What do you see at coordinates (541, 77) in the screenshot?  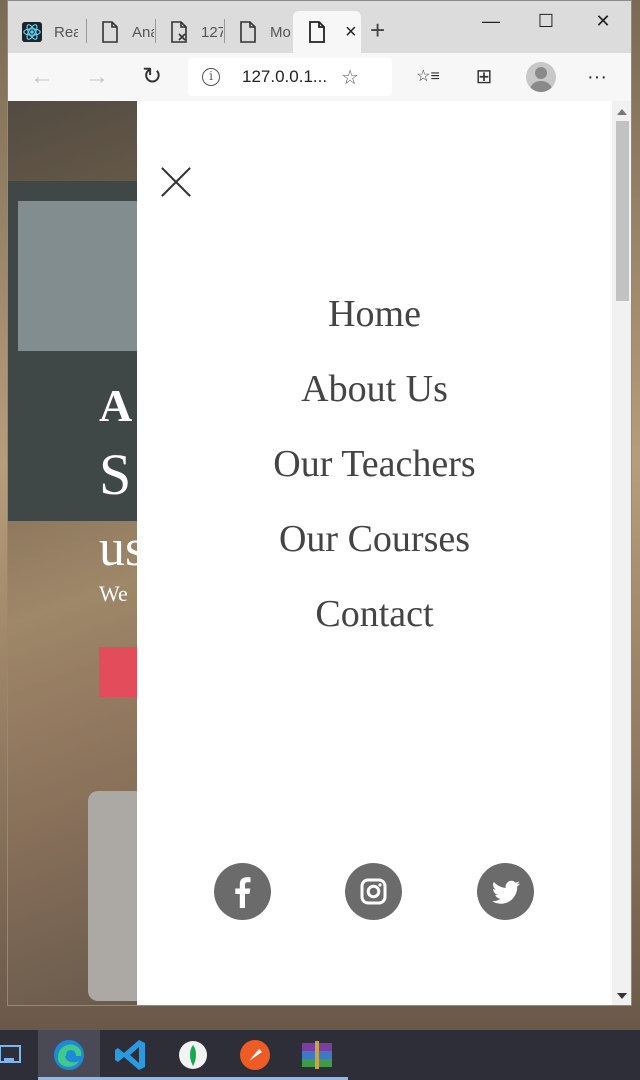 I see `profile-avatar` at bounding box center [541, 77].